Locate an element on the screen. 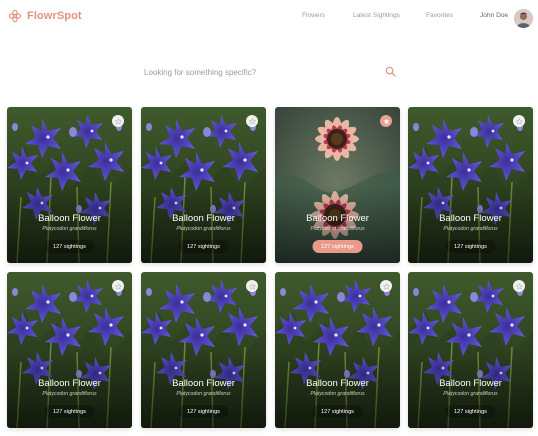  search-icon is located at coordinates (390, 71).